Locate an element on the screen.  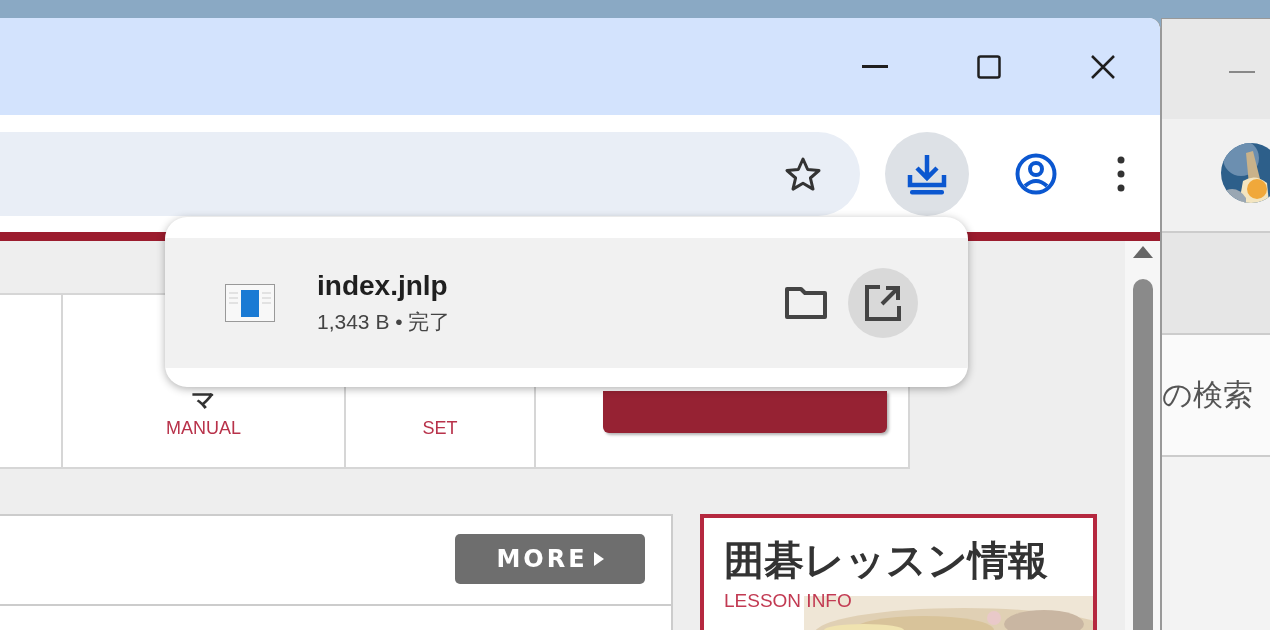
file-name: index.jnlp is located at coordinates (383, 286).